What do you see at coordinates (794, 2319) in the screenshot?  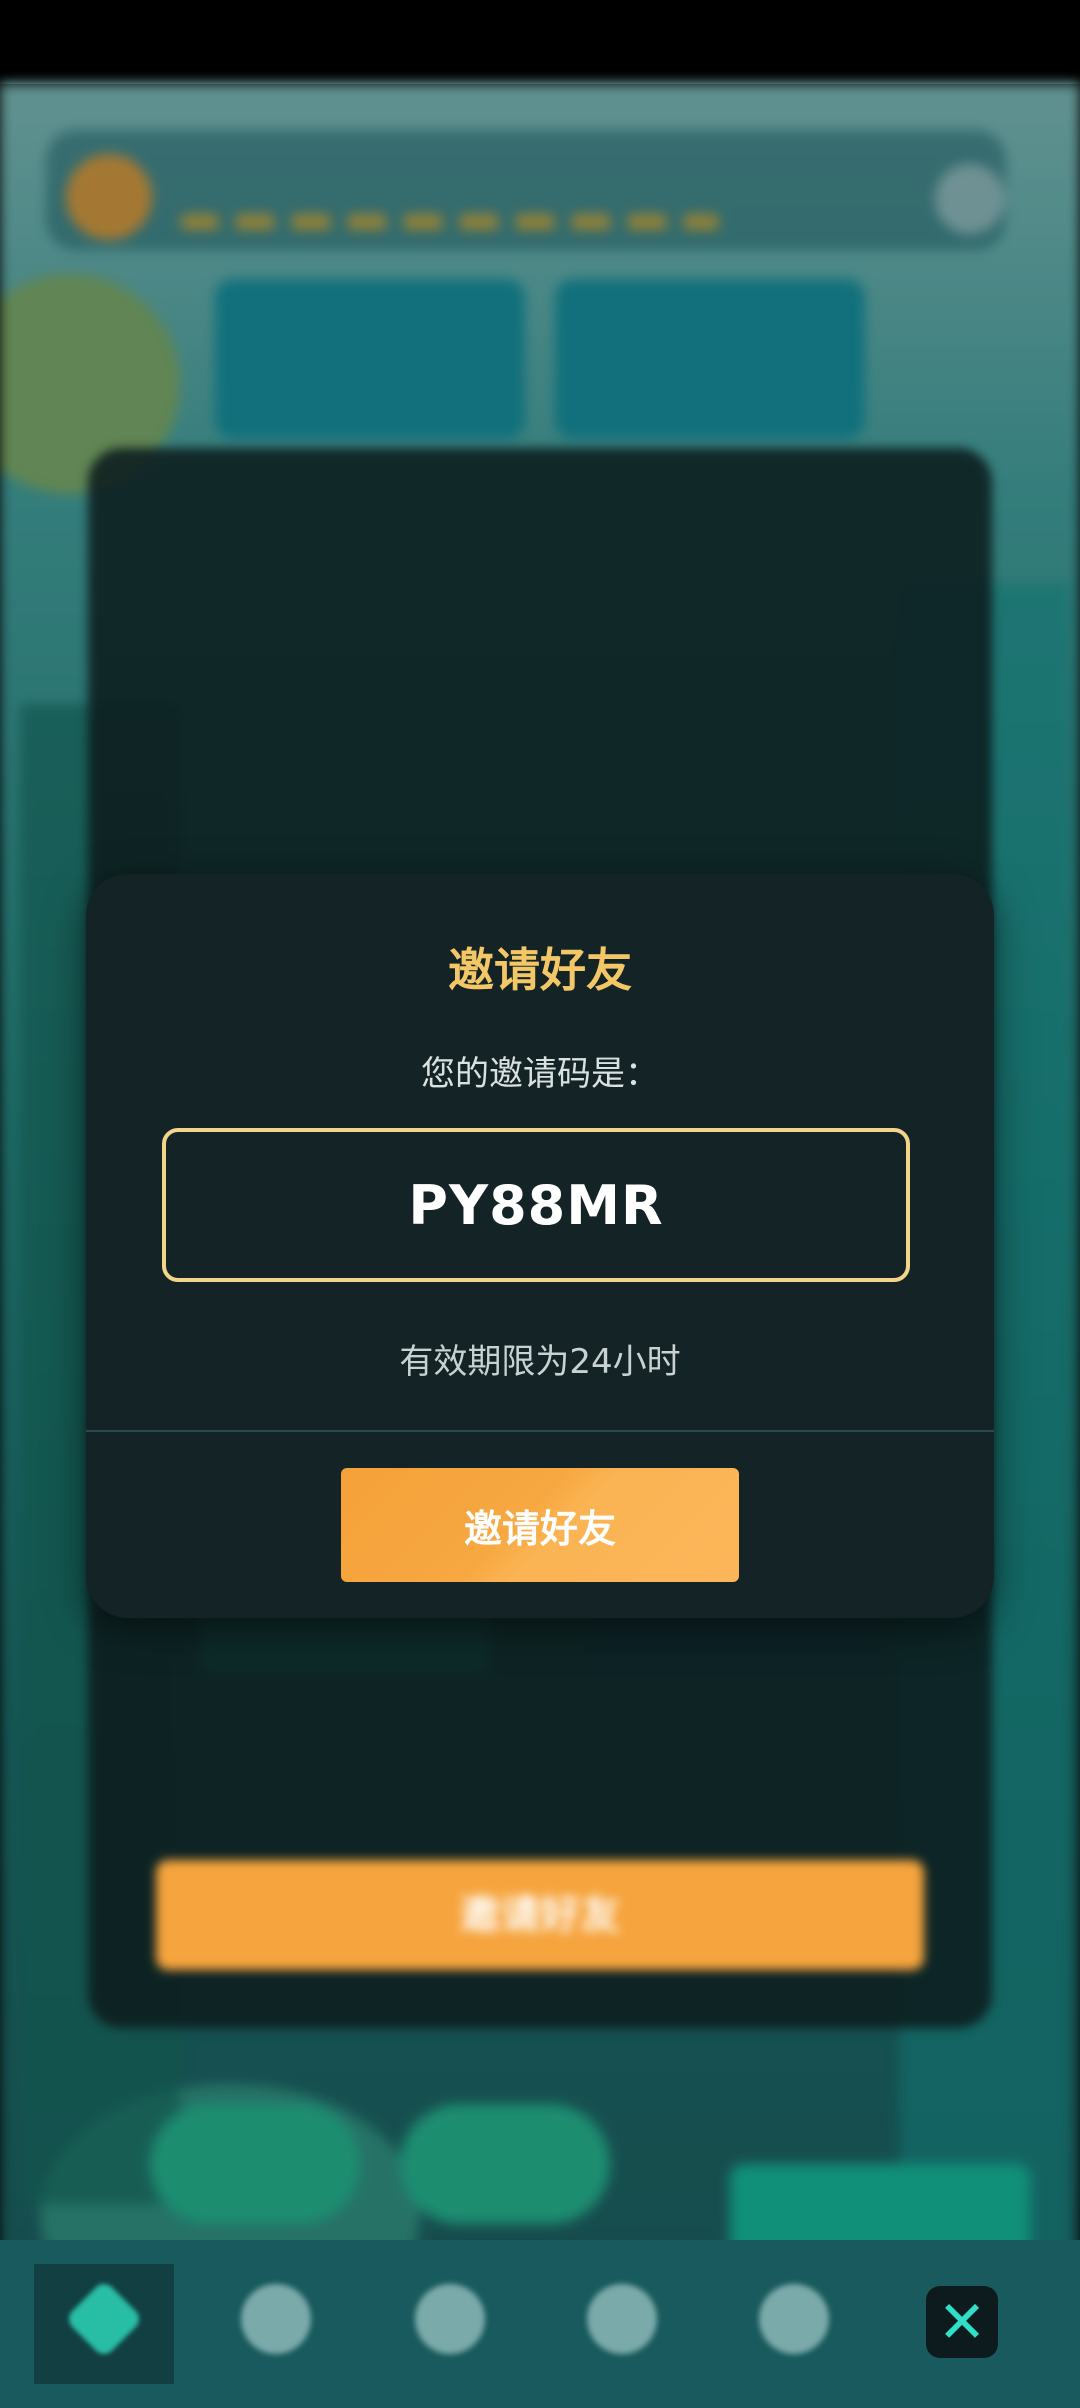 I see `heart-diamond-icon` at bounding box center [794, 2319].